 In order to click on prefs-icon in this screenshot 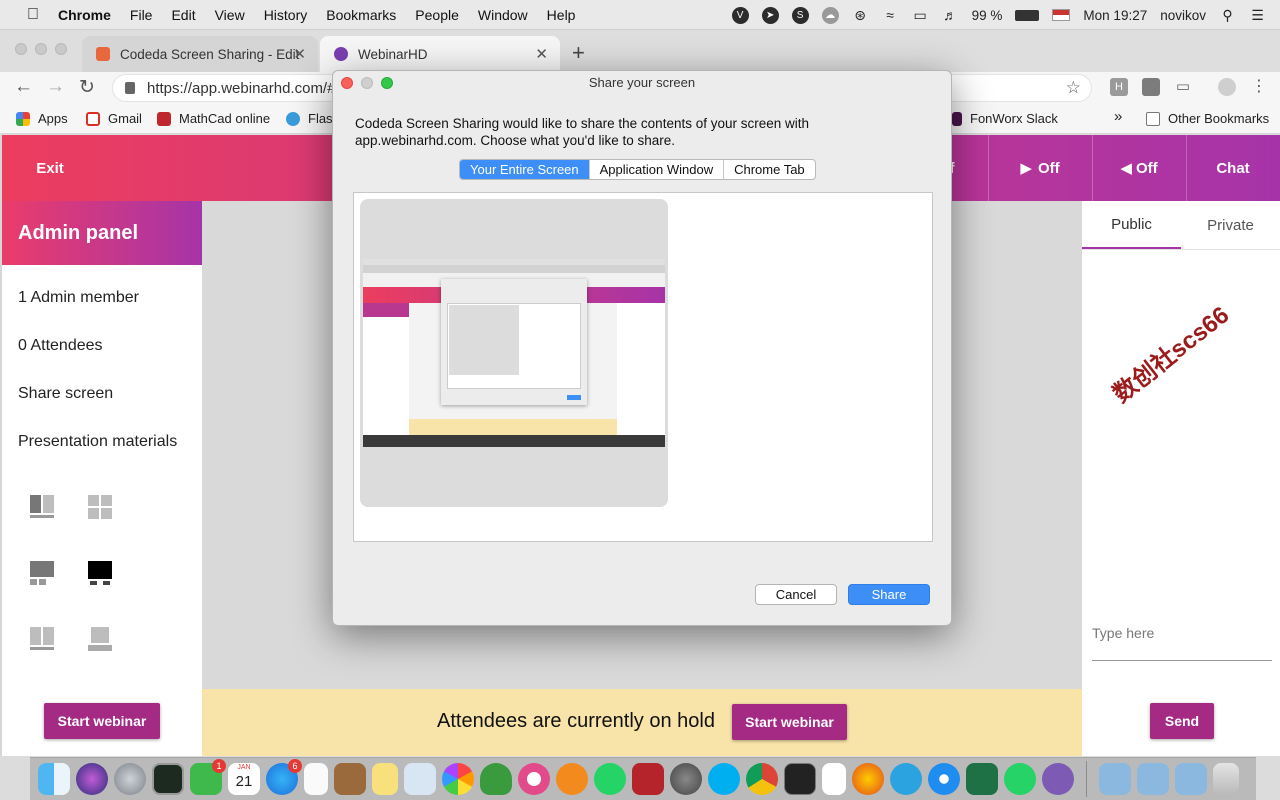, I will do `click(686, 779)`.